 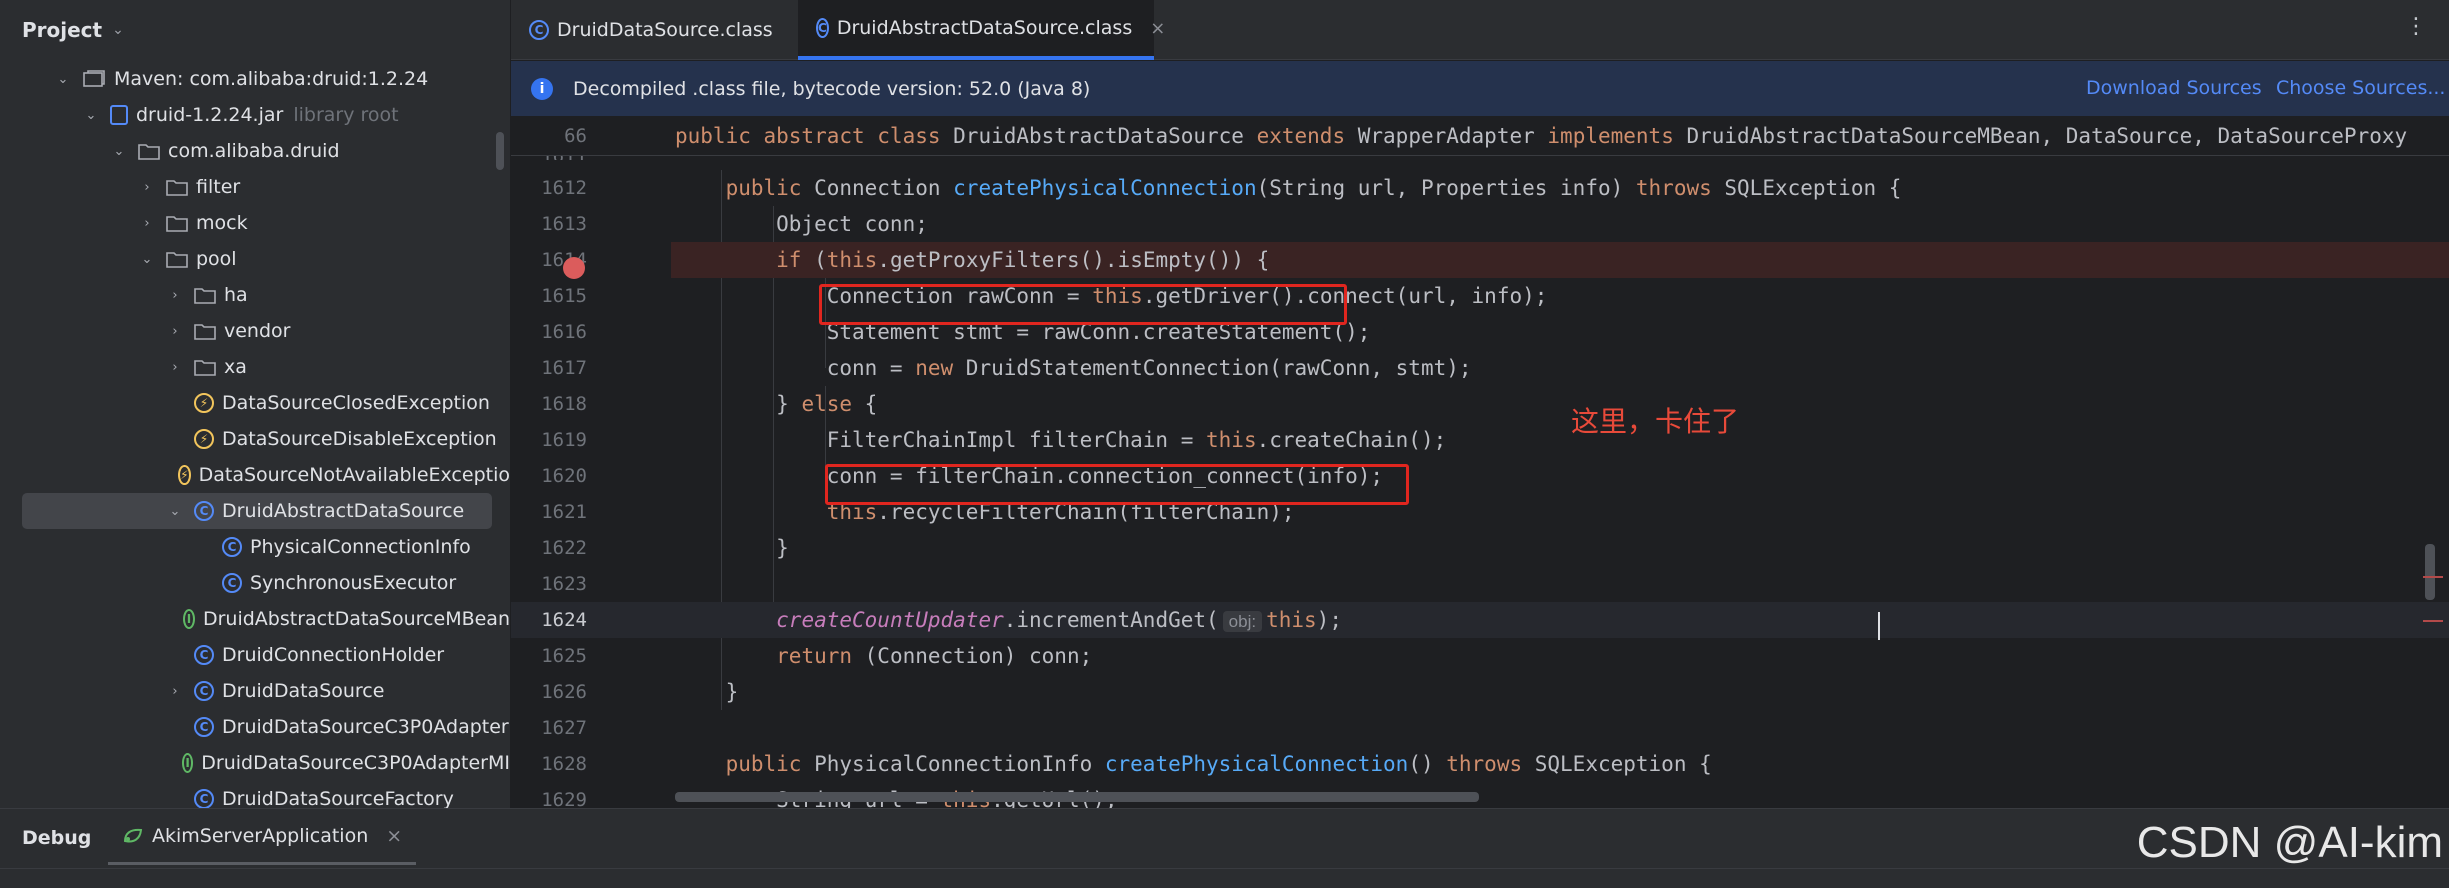 What do you see at coordinates (934, 656) in the screenshot?
I see `code-text: return (Connection) conn;` at bounding box center [934, 656].